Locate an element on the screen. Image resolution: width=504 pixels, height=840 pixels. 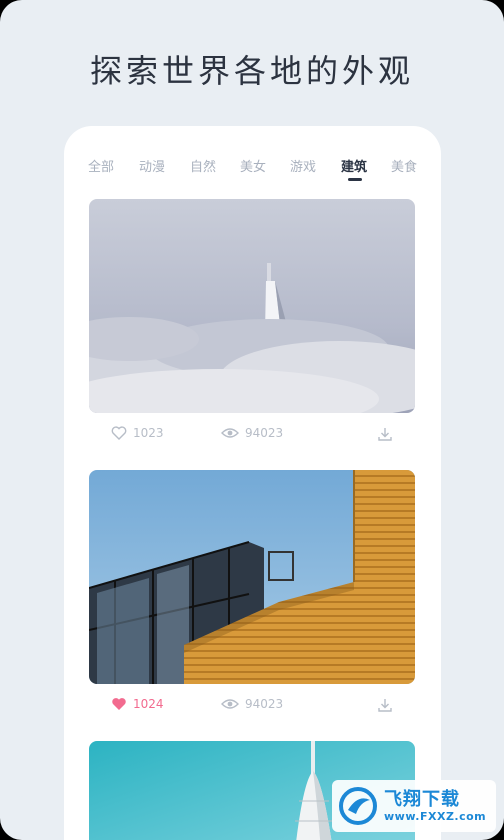
like-button: 1023 is located at coordinates (137, 433).